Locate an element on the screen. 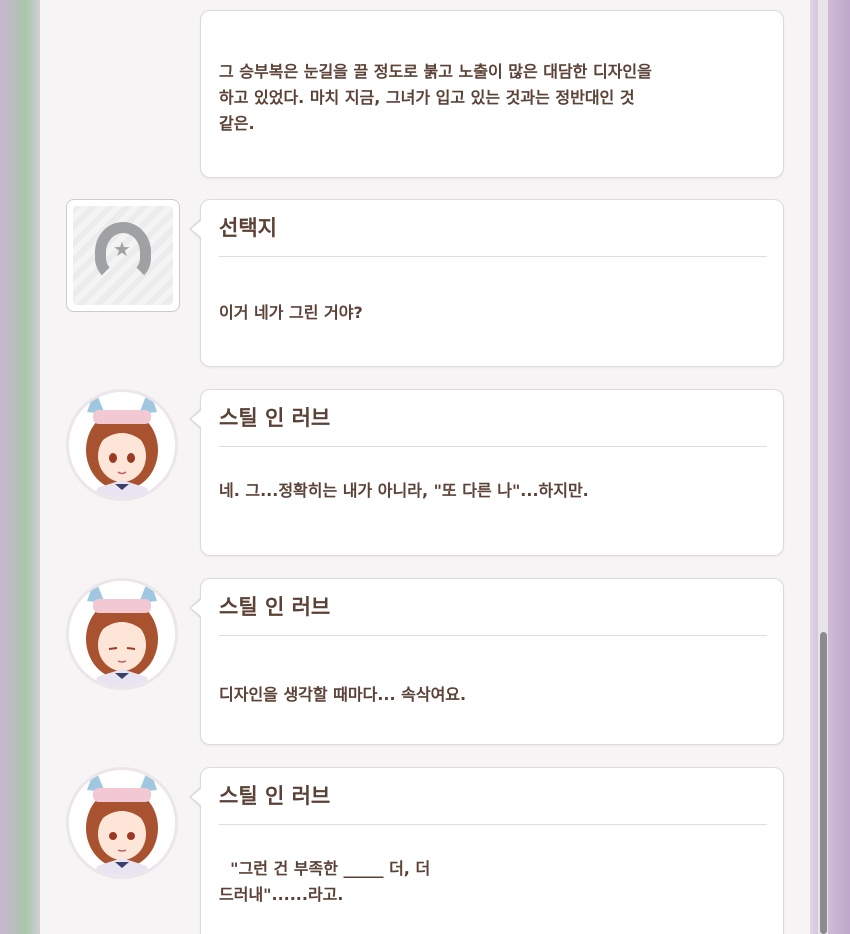 Image resolution: width=850 pixels, height=934 pixels. choice-avatar: ★ is located at coordinates (123, 255).